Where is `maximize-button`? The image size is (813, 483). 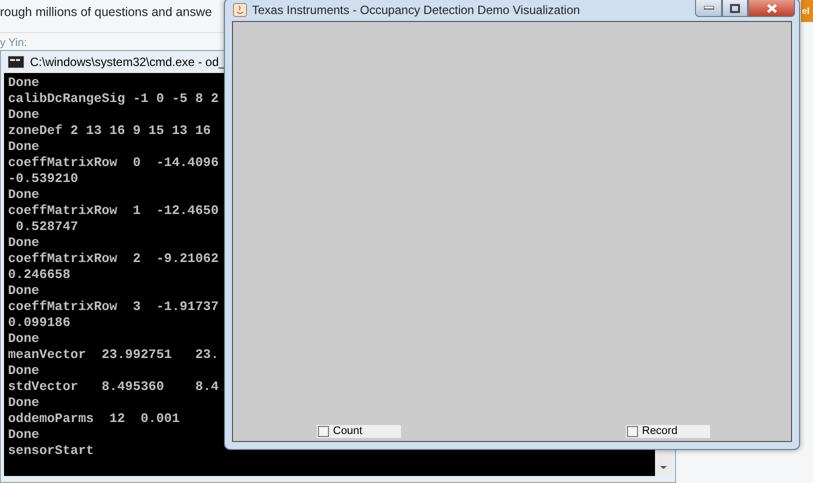 maximize-button is located at coordinates (735, 8).